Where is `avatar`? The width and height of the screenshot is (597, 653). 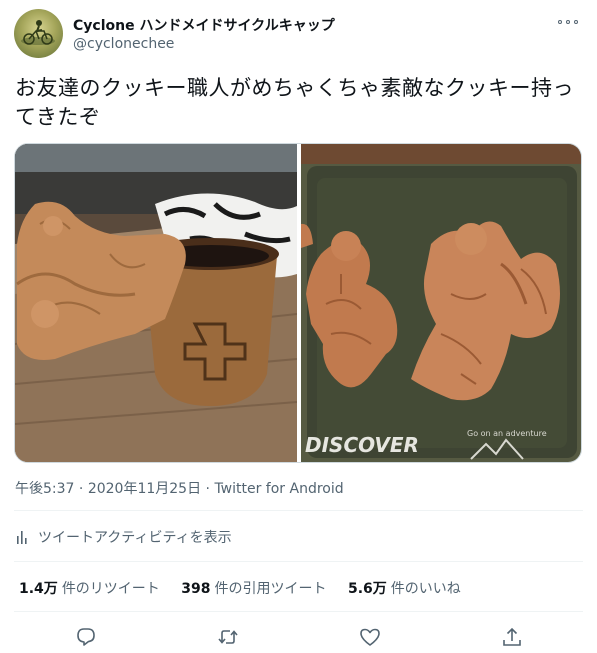 avatar is located at coordinates (38, 33).